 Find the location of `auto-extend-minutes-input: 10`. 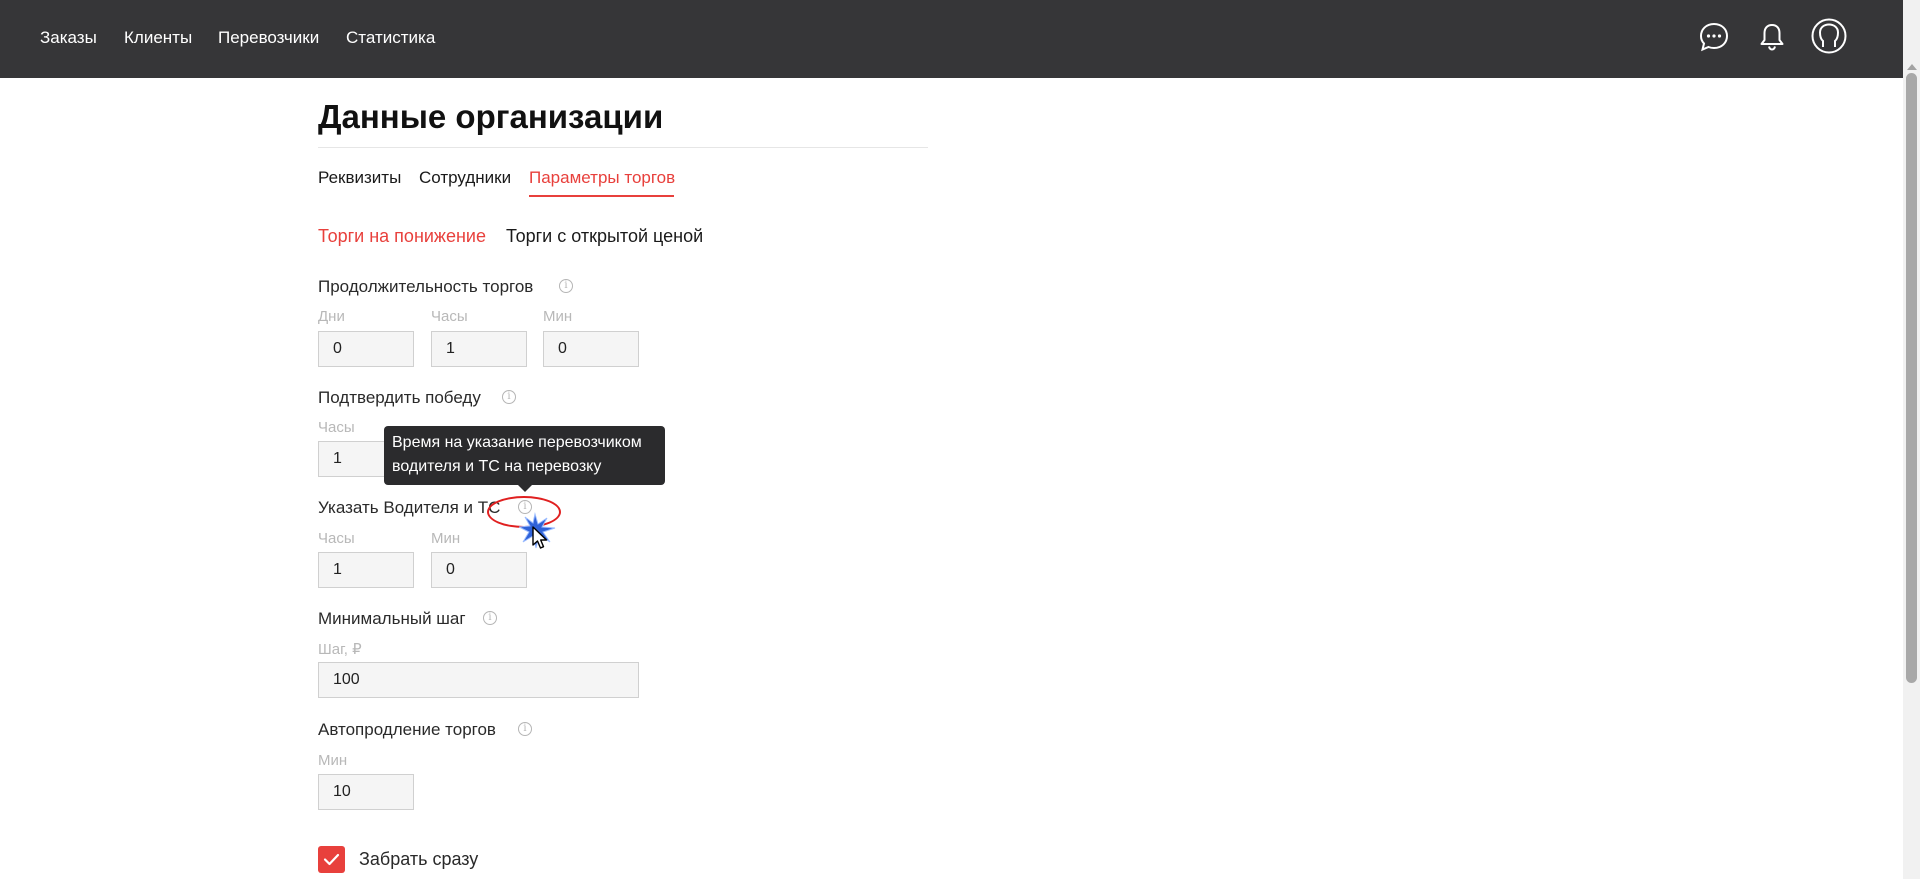

auto-extend-minutes-input: 10 is located at coordinates (366, 792).